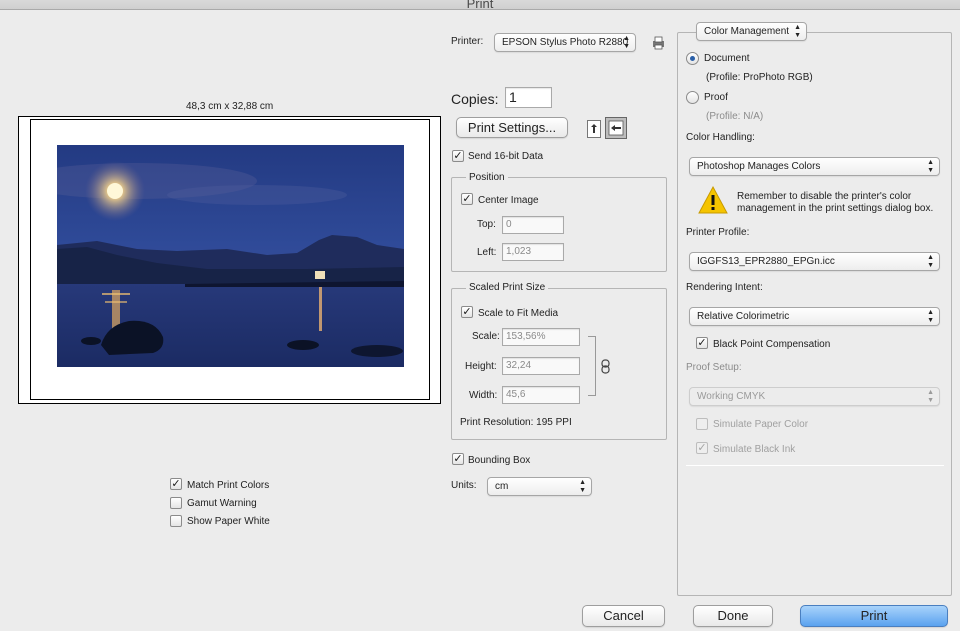 This screenshot has width=960, height=631. Describe the element at coordinates (486, 224) in the screenshot. I see `top-label: Top:` at that location.